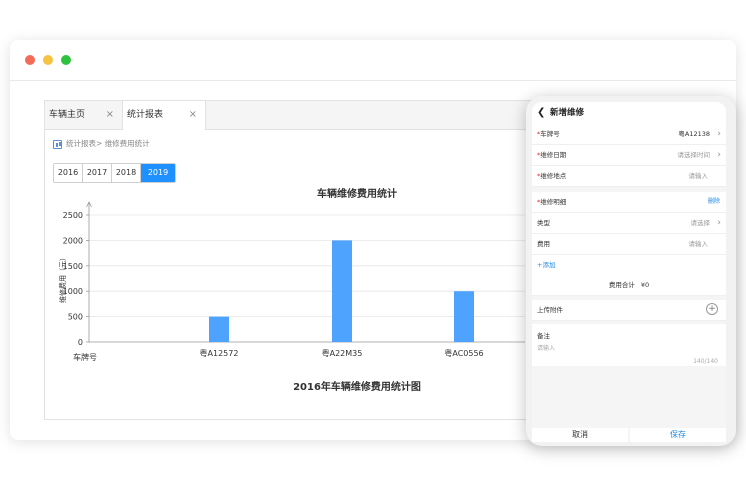 This screenshot has width=746, height=480. What do you see at coordinates (550, 310) in the screenshot?
I see `attachment-label: 上传附件` at bounding box center [550, 310].